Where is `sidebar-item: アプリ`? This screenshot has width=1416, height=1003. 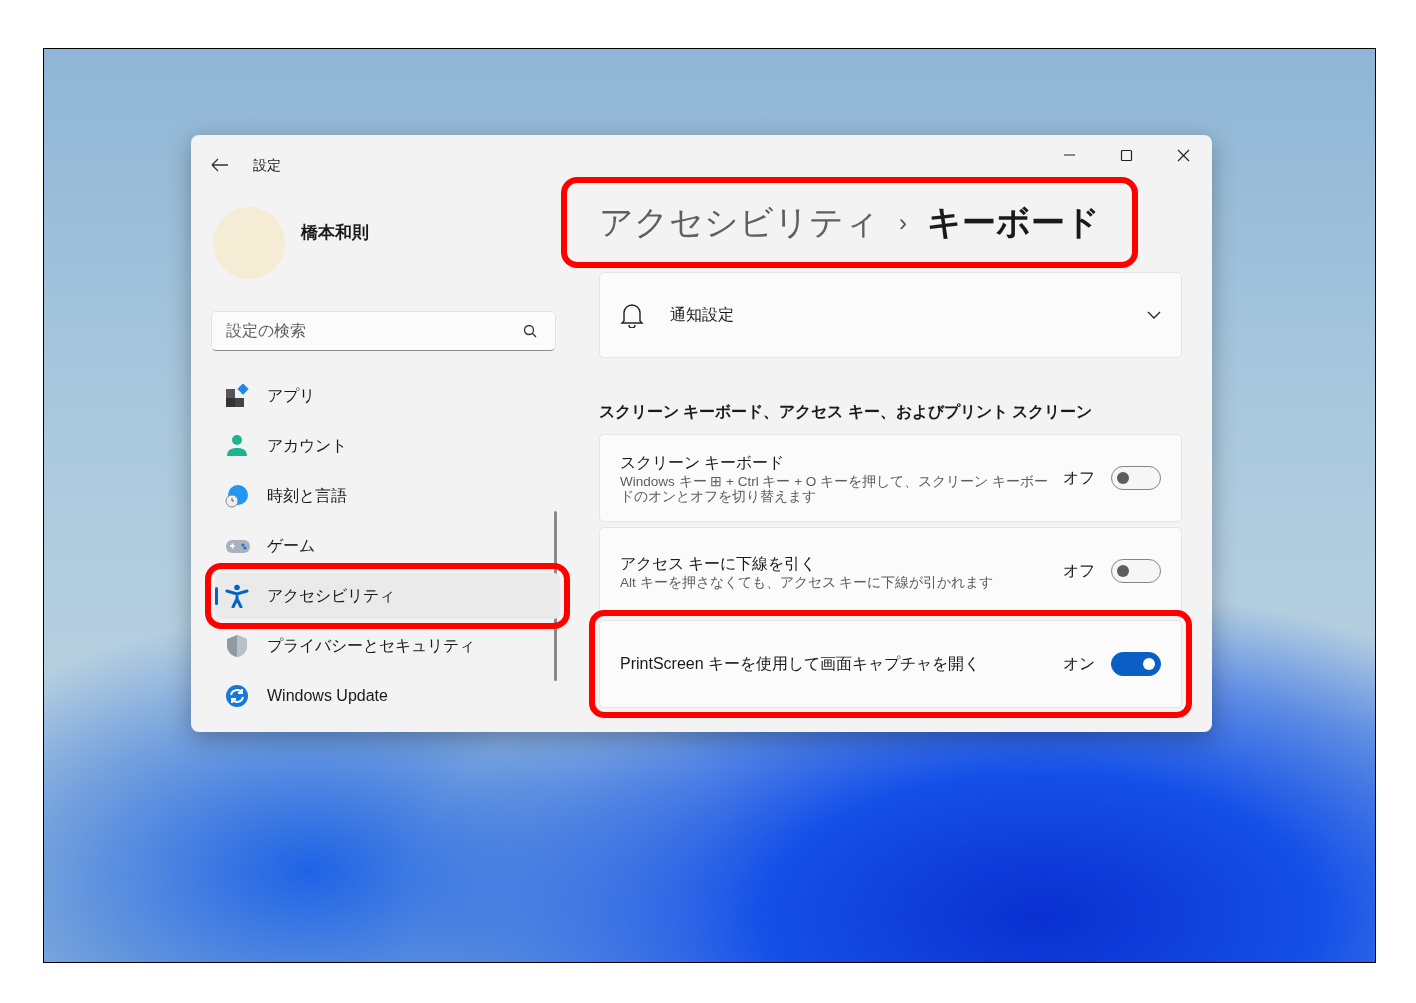 sidebar-item: アプリ is located at coordinates (387, 396).